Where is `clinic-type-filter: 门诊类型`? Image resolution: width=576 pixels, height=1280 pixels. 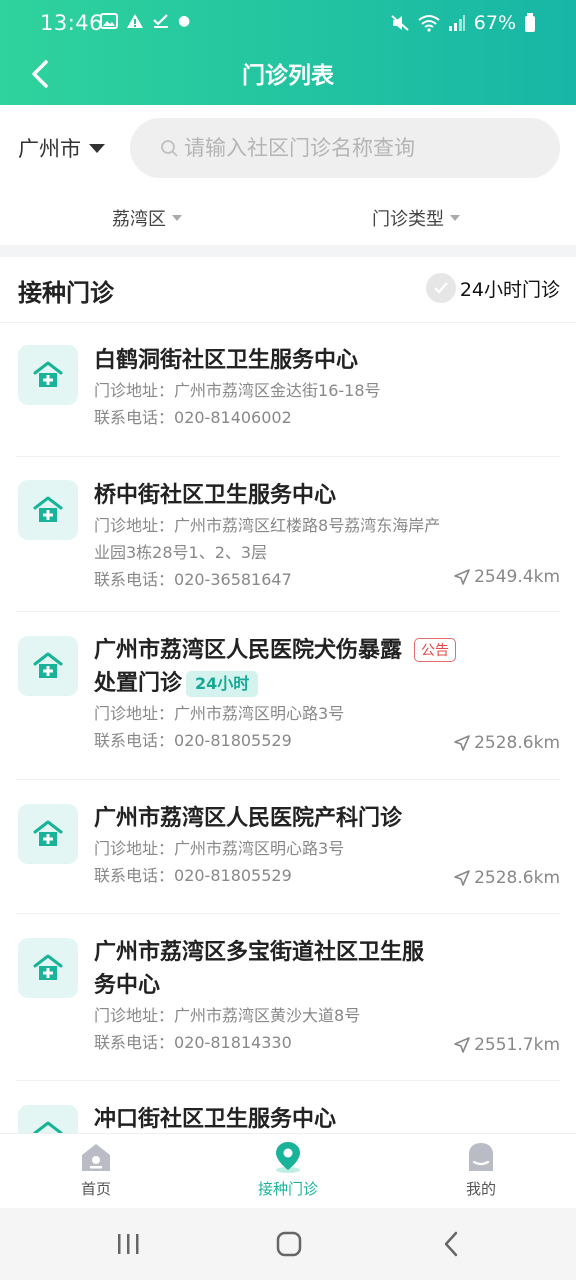
clinic-type-filter: 门诊类型 is located at coordinates (416, 218).